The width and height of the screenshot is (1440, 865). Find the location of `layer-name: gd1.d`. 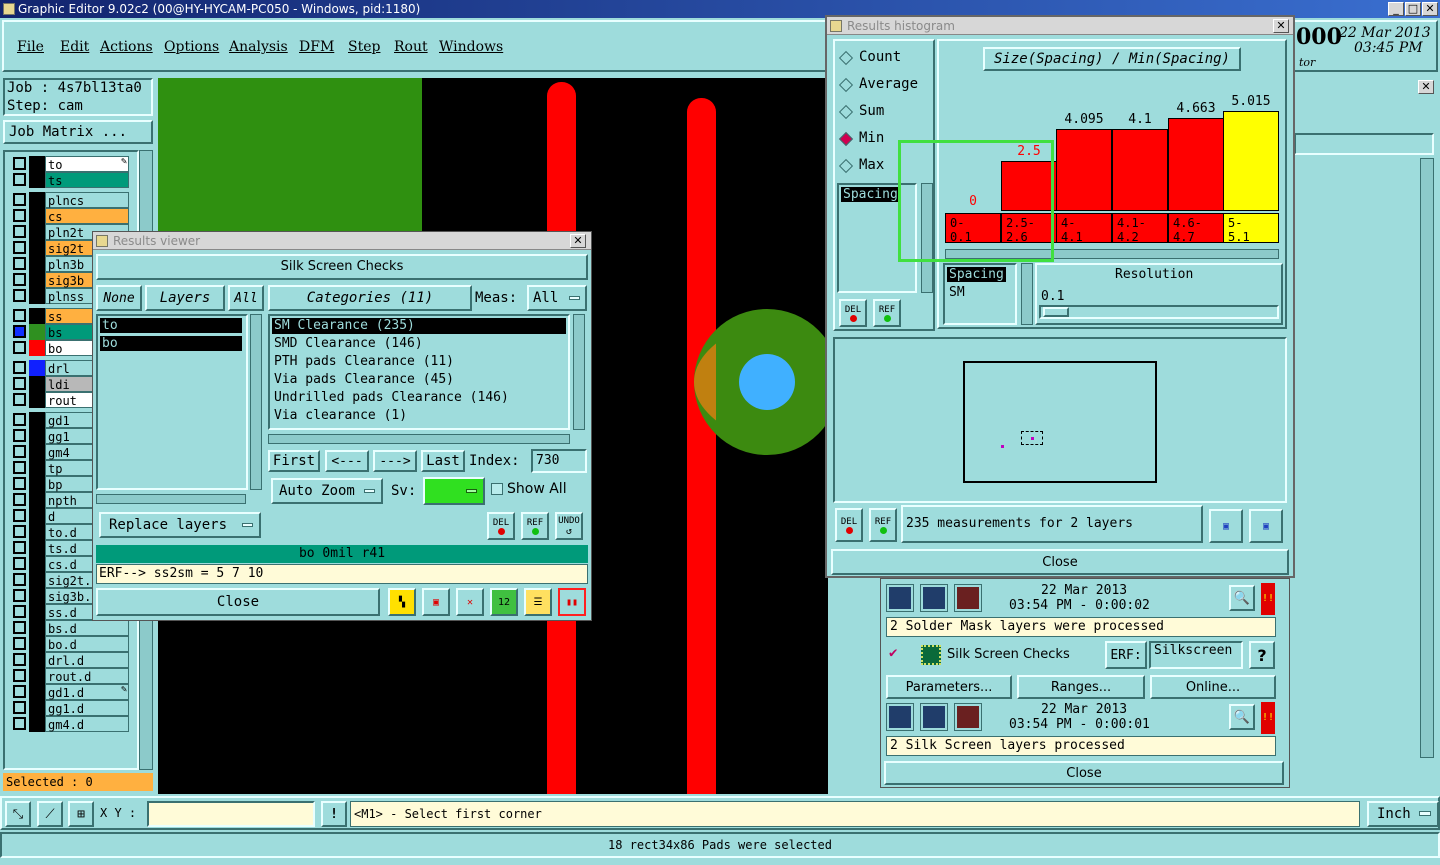

layer-name: gd1.d is located at coordinates (87, 692).